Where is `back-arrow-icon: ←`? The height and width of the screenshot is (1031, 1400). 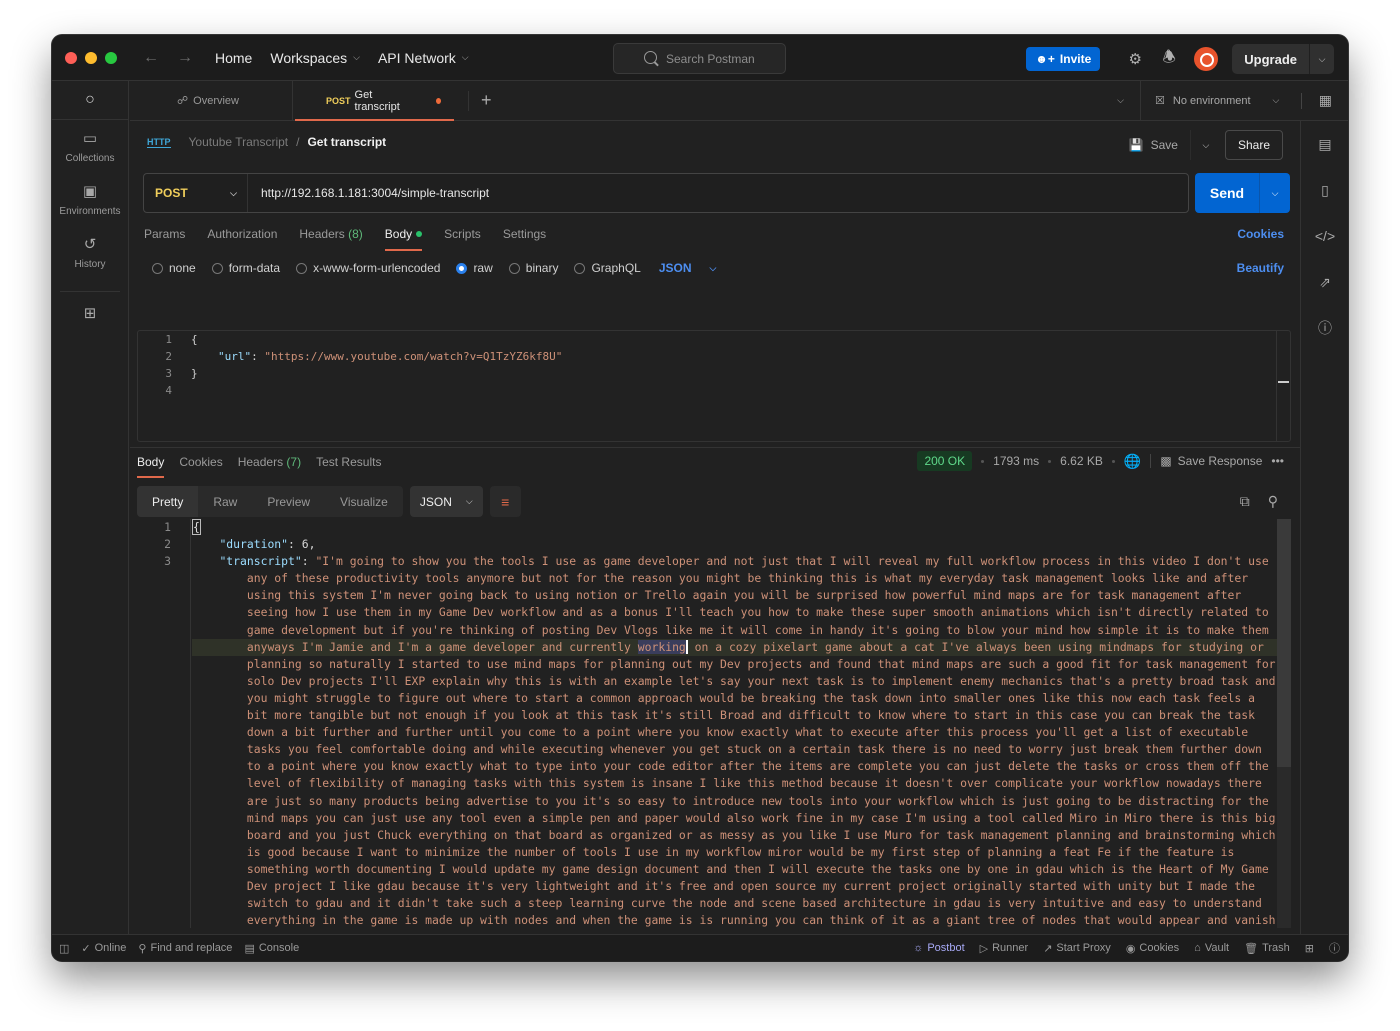 back-arrow-icon: ← is located at coordinates (151, 58).